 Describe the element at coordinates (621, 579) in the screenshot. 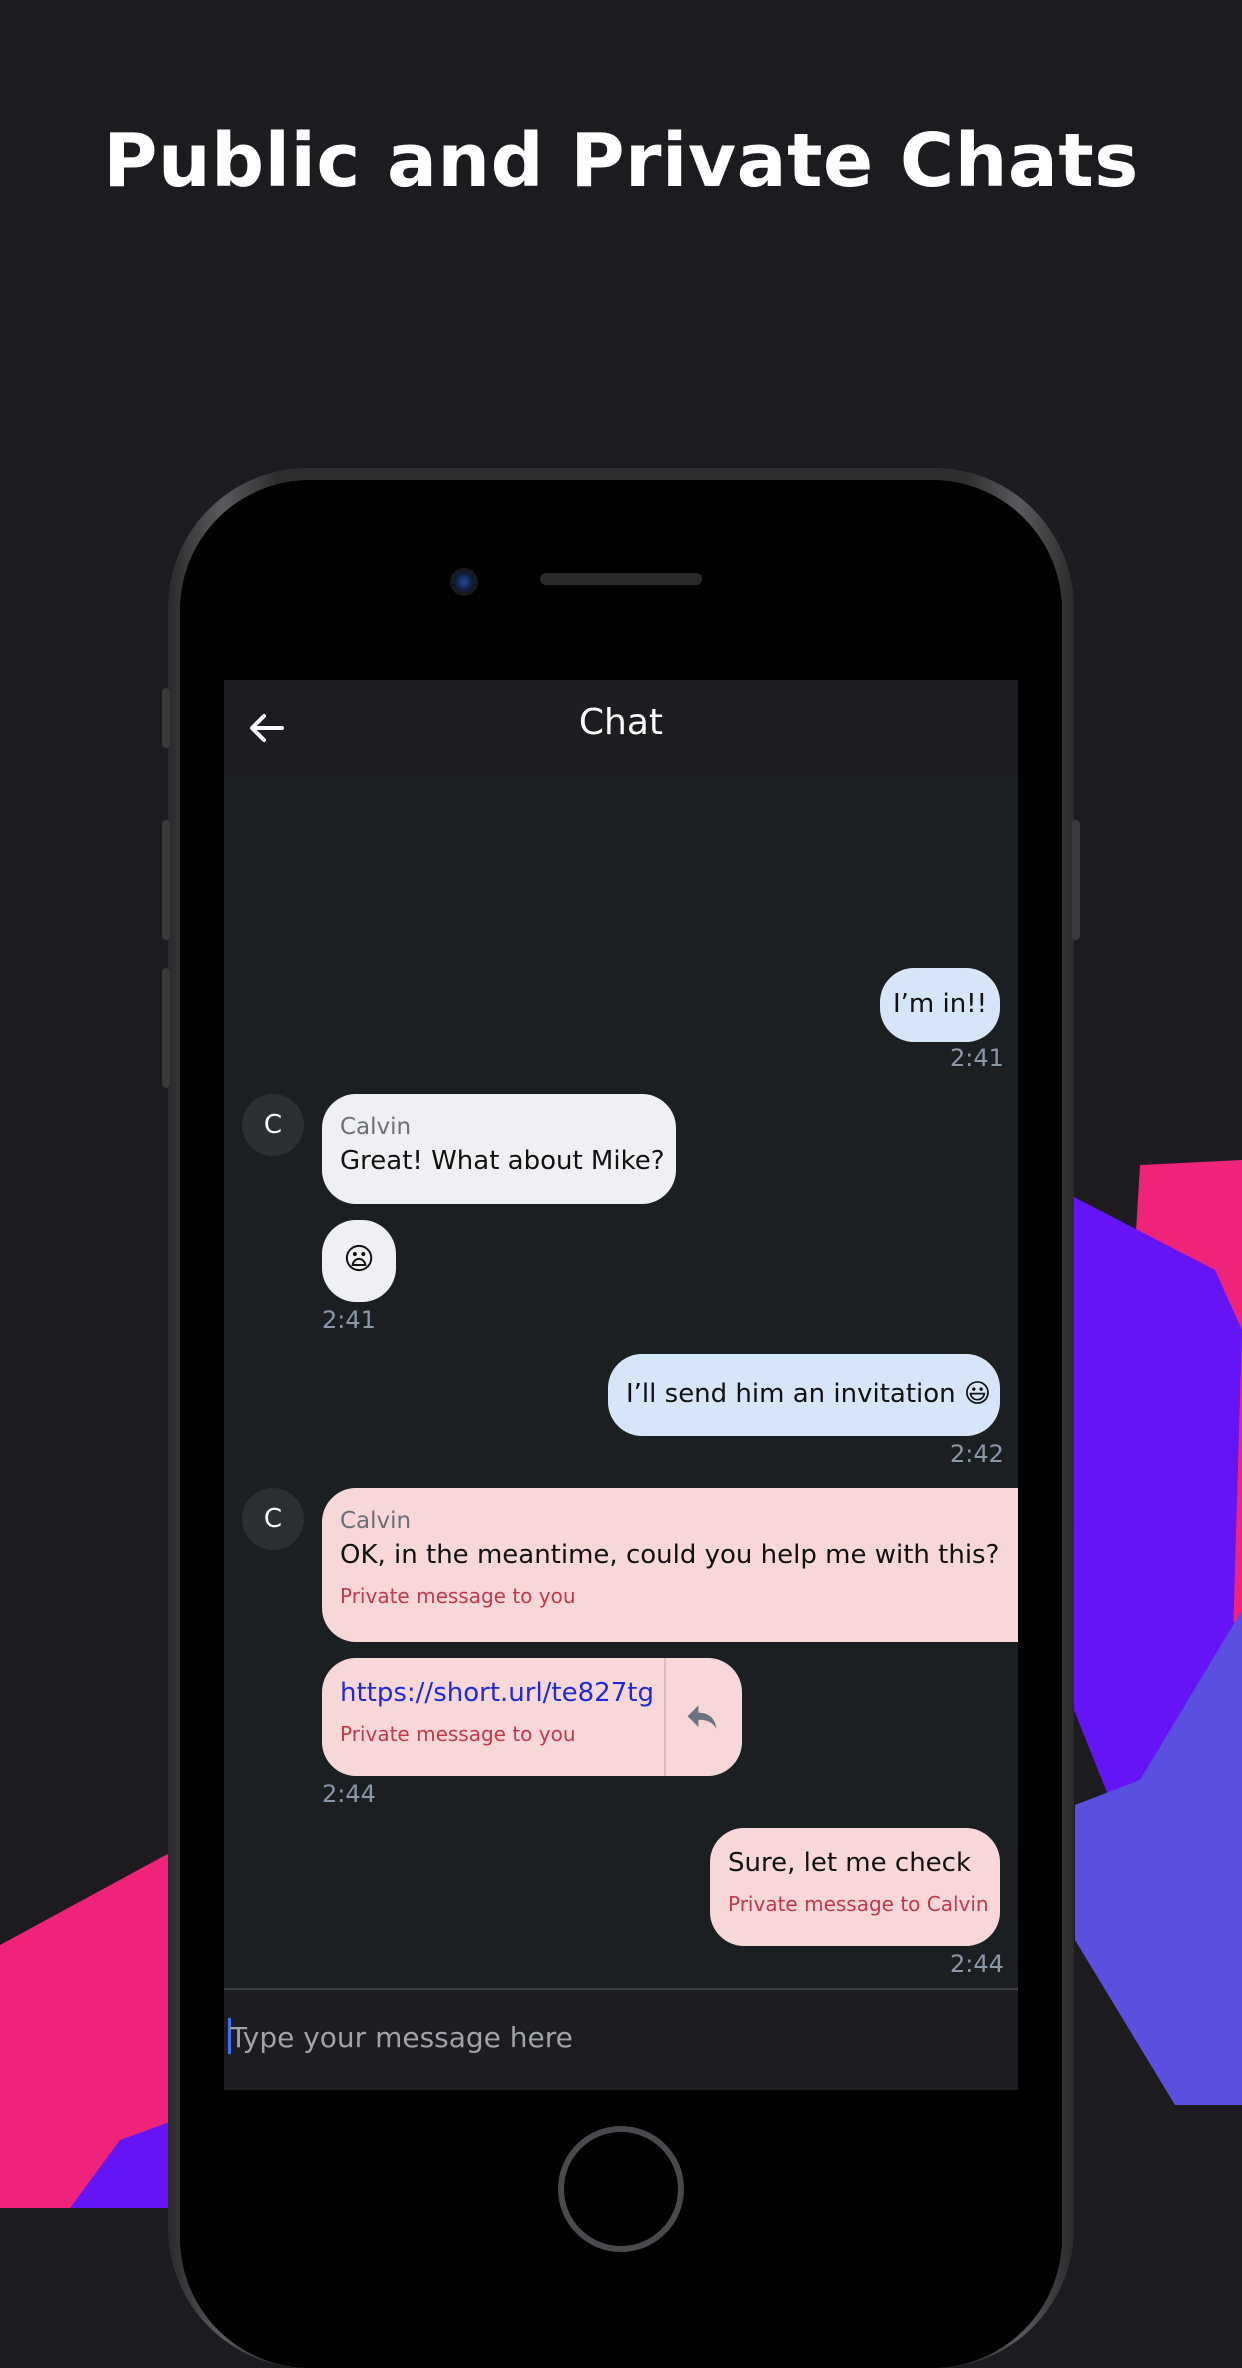

I see `phone-speaker` at that location.